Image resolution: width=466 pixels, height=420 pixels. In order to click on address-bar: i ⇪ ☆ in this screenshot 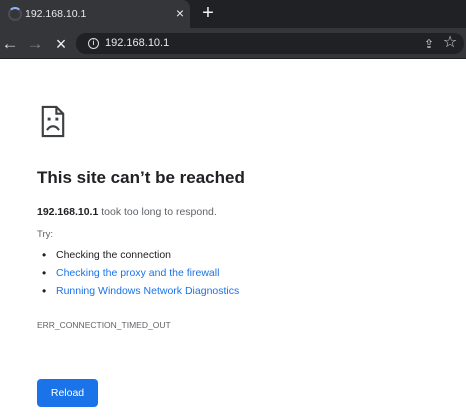, I will do `click(270, 43)`.